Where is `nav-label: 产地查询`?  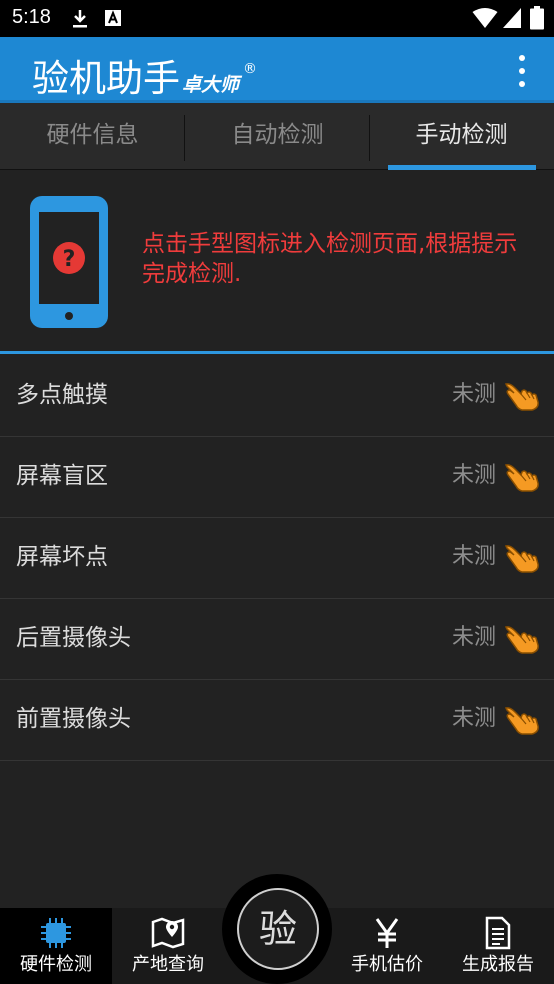 nav-label: 产地查询 is located at coordinates (168, 964).